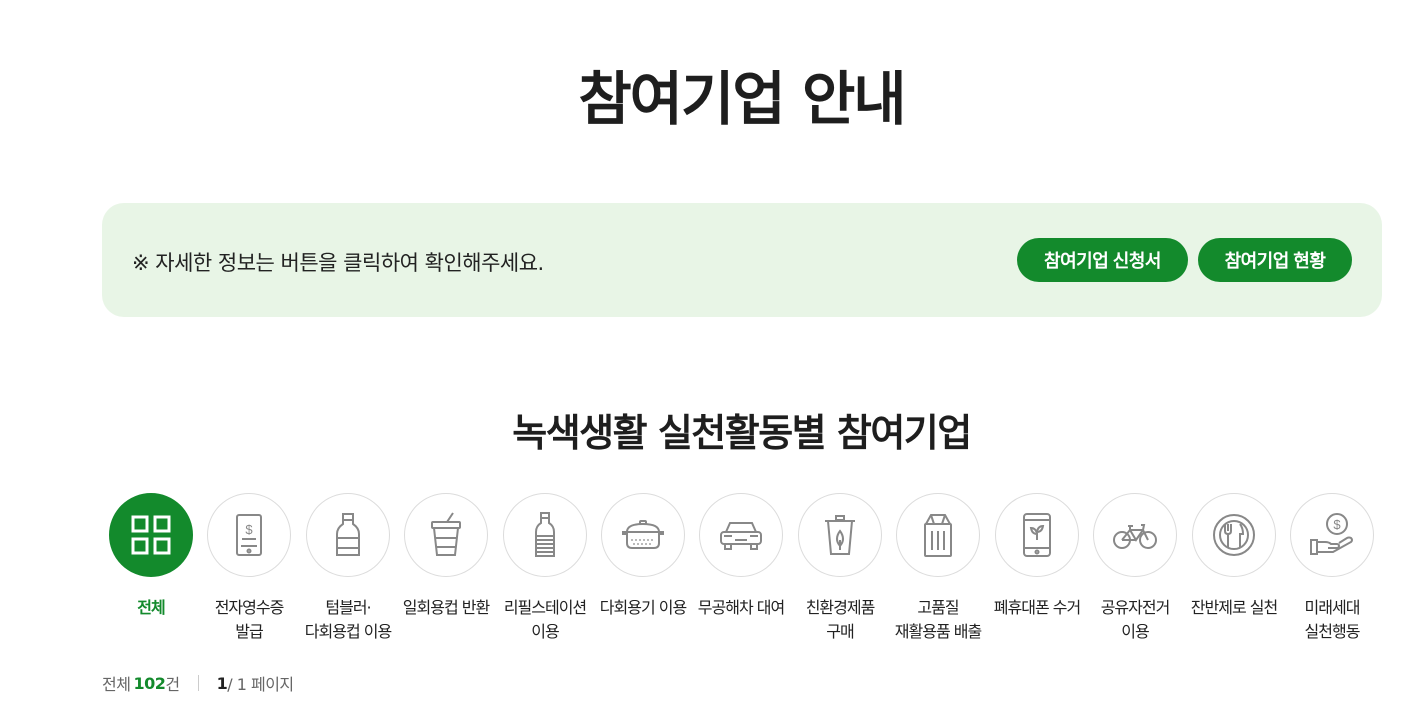 This screenshot has width=1423, height=714. What do you see at coordinates (1275, 260) in the screenshot?
I see `company-status-button: 참여기업 현황` at bounding box center [1275, 260].